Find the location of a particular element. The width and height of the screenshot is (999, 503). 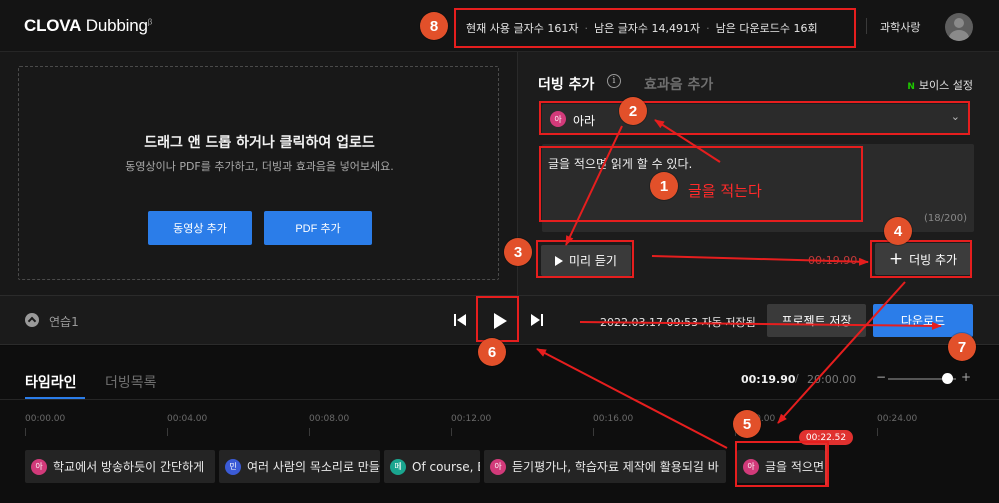

tab-timeline: 타임라인 is located at coordinates (51, 382).